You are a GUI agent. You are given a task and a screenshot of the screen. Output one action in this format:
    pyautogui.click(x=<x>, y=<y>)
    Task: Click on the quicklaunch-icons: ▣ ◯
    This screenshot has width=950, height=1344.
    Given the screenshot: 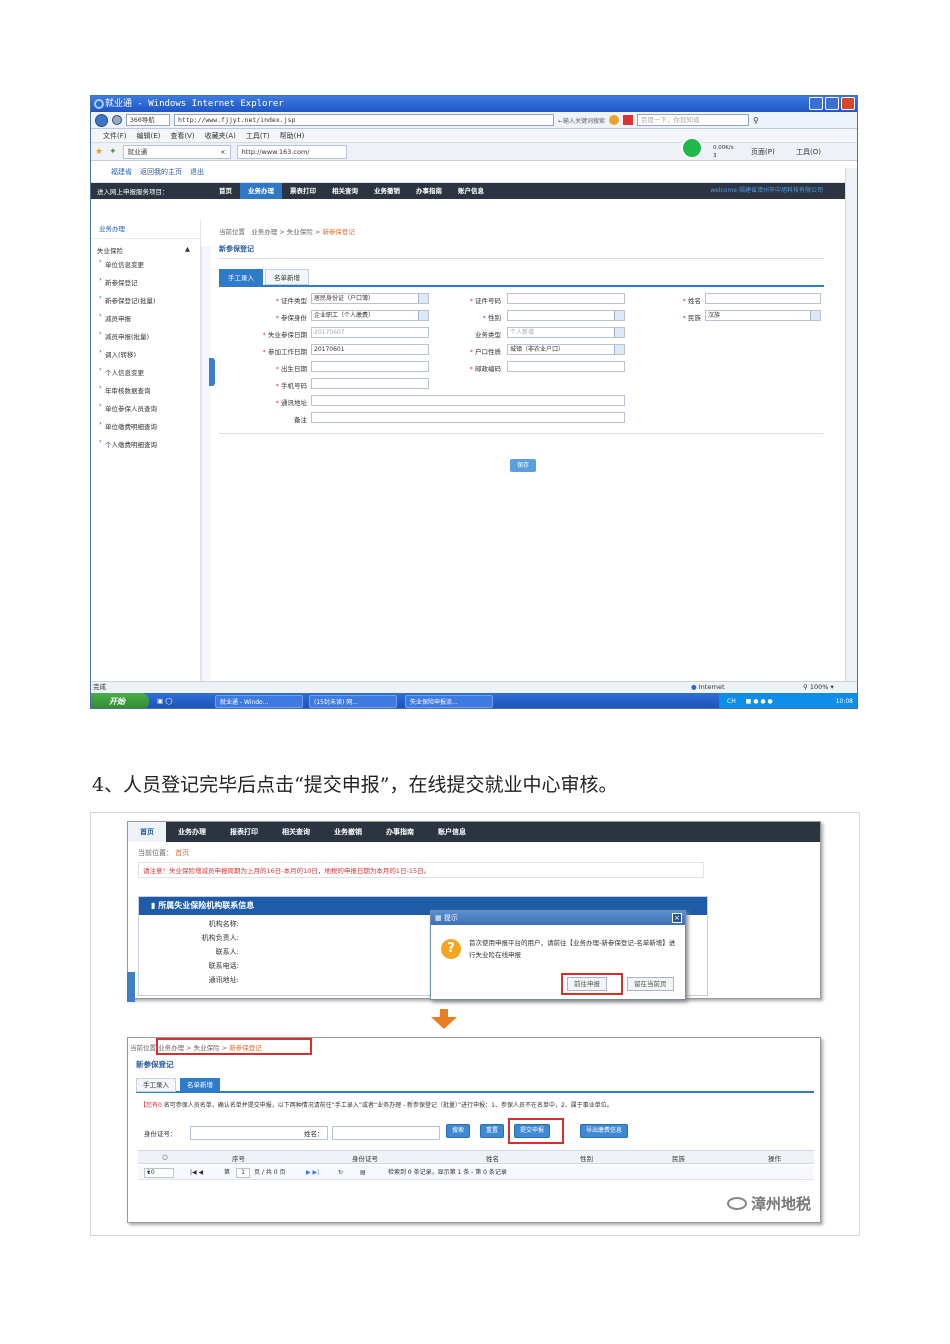 What is the action you would take?
    pyautogui.click(x=164, y=700)
    